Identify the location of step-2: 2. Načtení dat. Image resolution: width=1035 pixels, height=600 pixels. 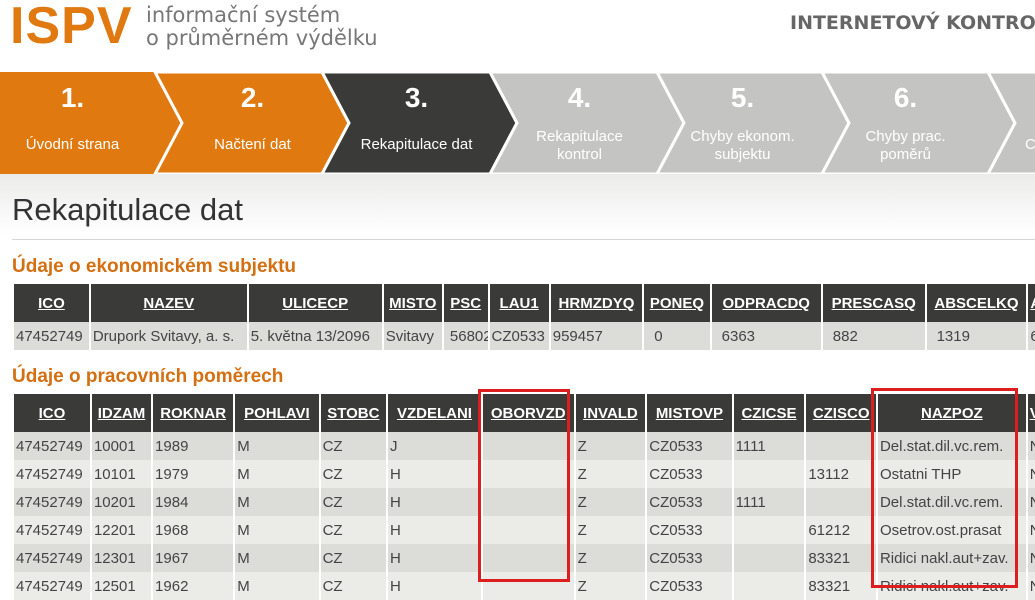
(252, 123).